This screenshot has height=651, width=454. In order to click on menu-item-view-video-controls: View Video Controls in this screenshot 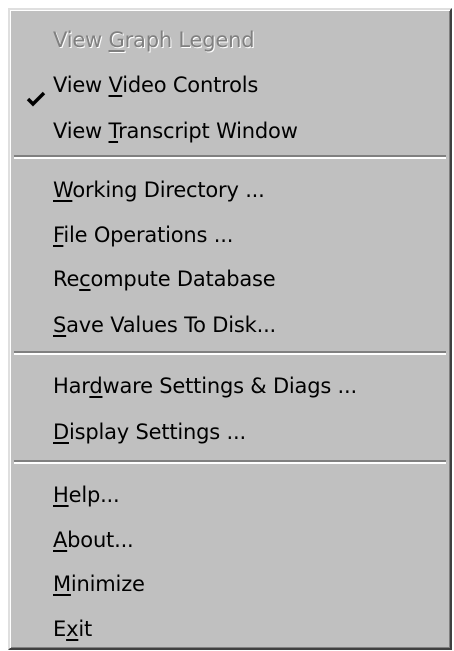, I will do `click(230, 85)`.